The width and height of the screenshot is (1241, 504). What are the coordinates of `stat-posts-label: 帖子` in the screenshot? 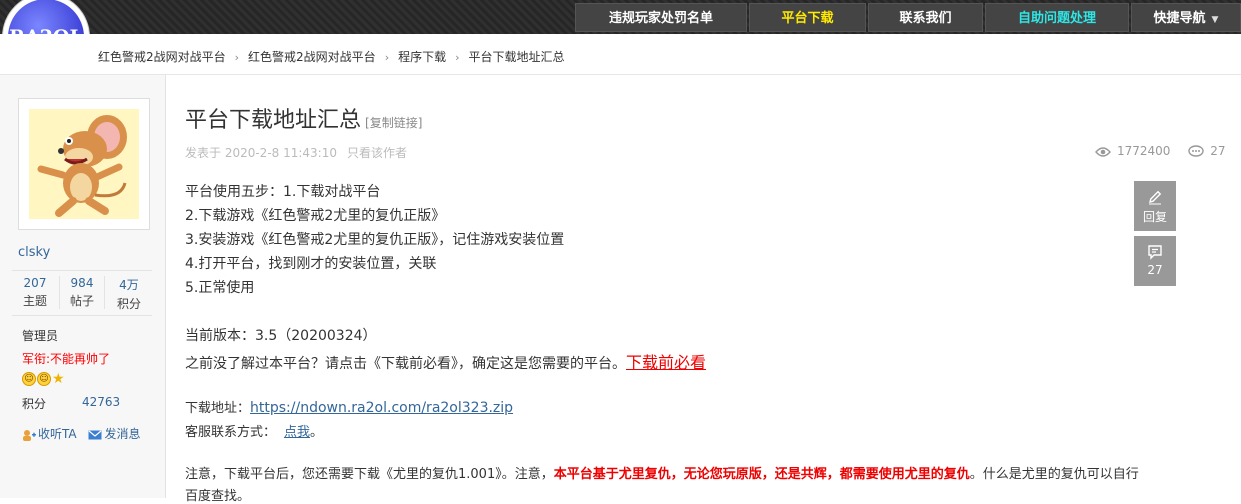 It's located at (81, 301).